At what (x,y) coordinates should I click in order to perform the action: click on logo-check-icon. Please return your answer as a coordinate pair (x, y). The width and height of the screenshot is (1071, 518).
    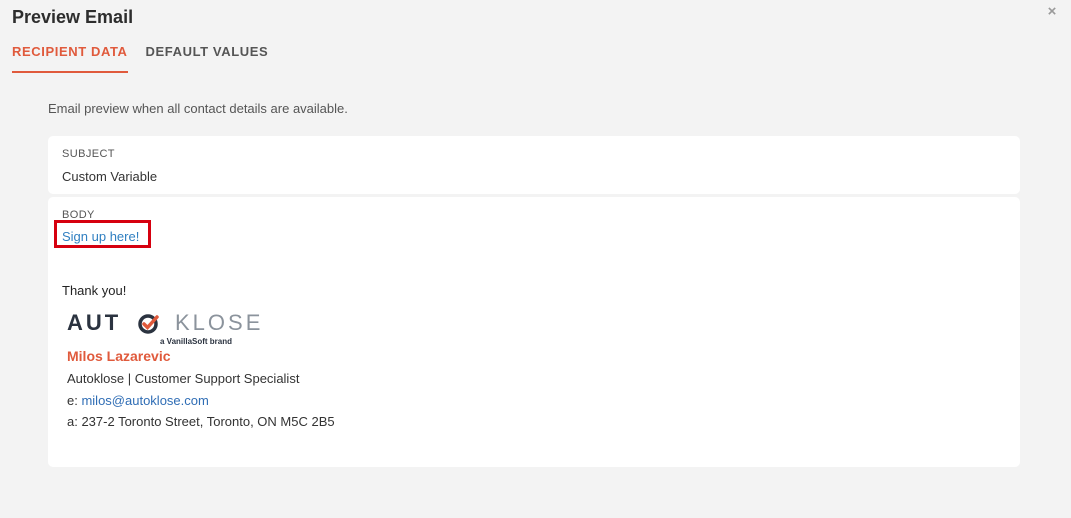
    Looking at the image, I should click on (148, 324).